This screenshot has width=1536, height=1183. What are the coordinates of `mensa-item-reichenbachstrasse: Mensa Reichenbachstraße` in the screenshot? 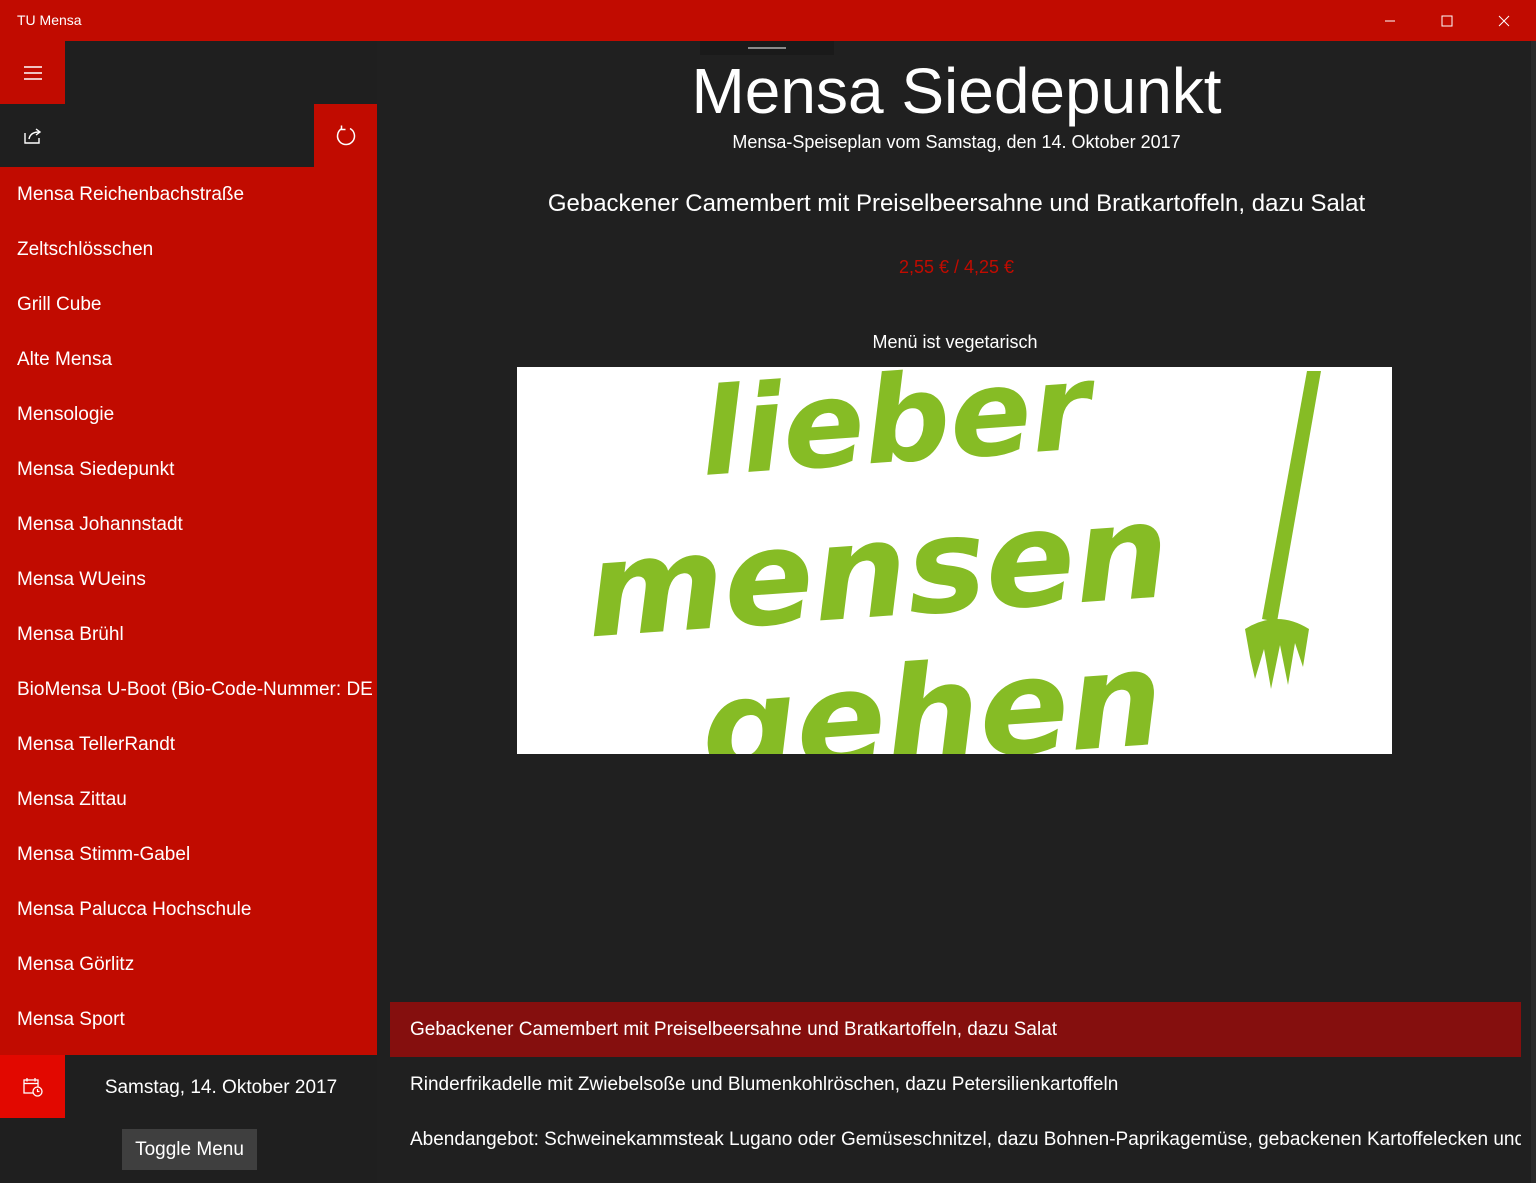 It's located at (188, 194).